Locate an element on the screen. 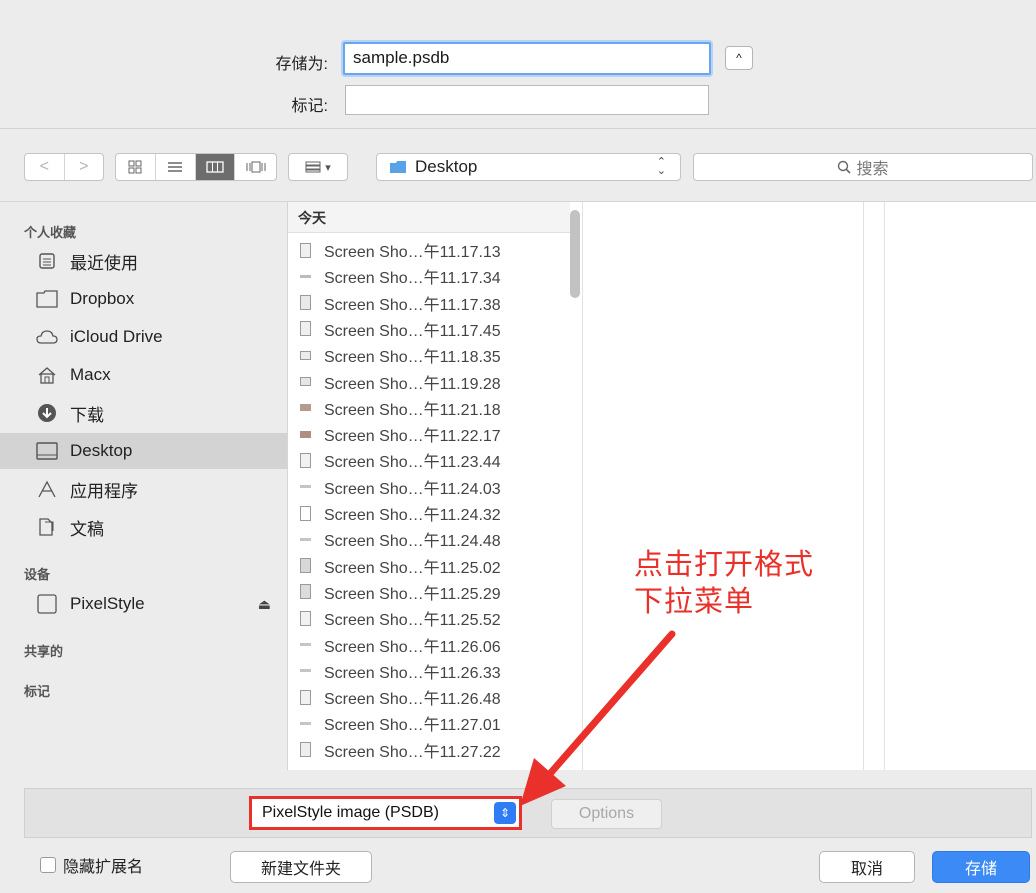 The image size is (1036, 893). column-divider is located at coordinates (874, 486).